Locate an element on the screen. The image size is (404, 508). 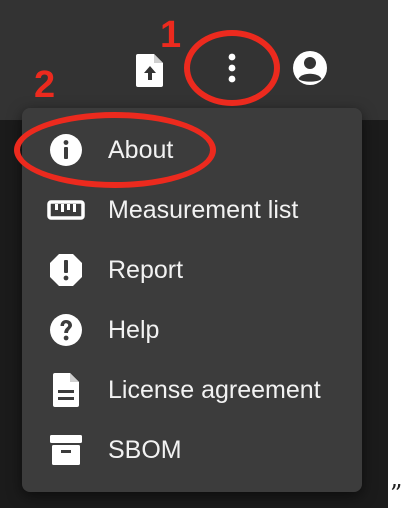
menu-item-label: Measurement list is located at coordinates (203, 209).